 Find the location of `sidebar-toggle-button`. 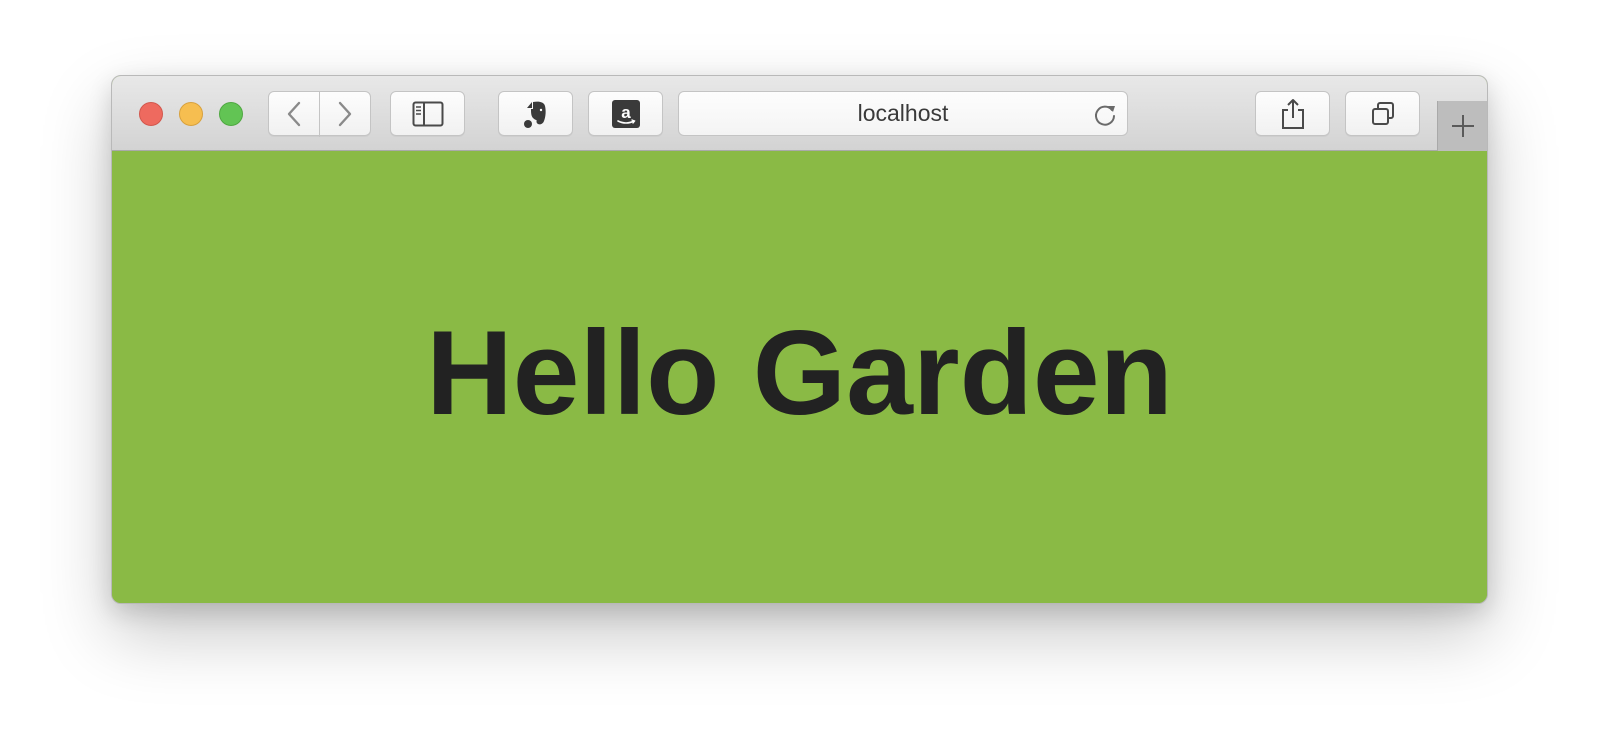

sidebar-toggle-button is located at coordinates (427, 113).